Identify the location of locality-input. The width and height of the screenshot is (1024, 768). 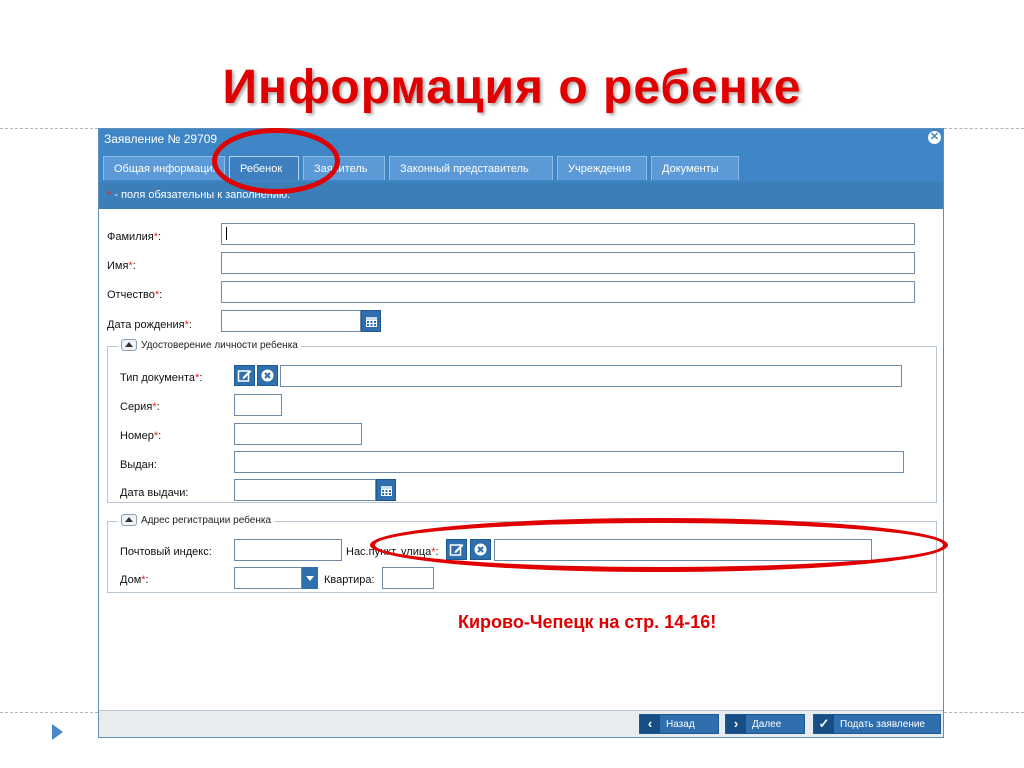
(683, 550).